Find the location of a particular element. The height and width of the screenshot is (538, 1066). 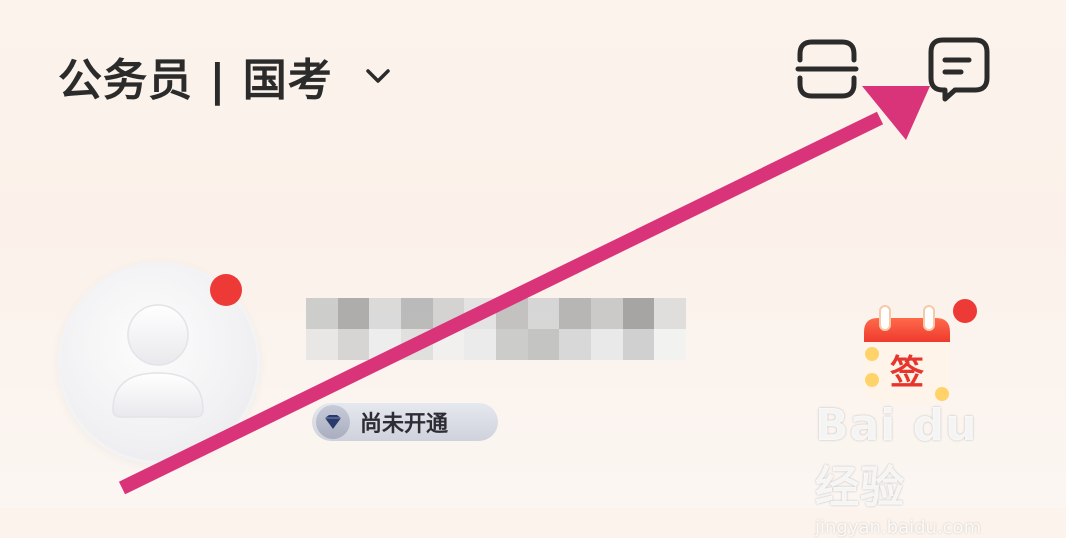

vip-status-label: 尚未开通 is located at coordinates (404, 424).